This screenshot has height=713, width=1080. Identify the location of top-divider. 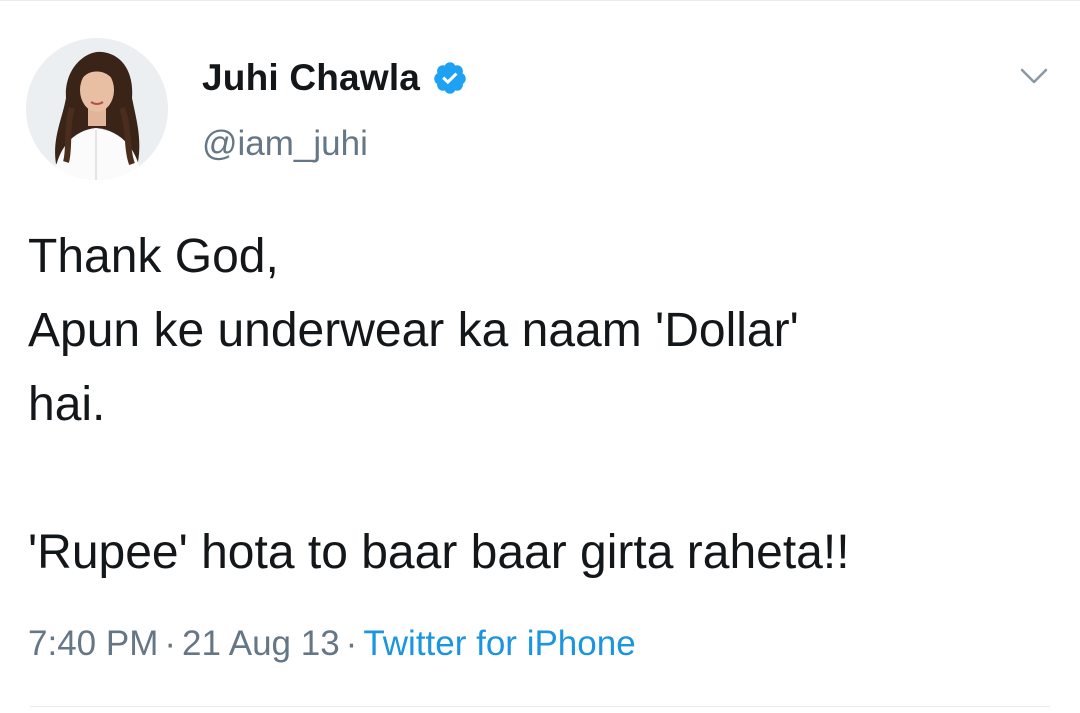
(540, 3).